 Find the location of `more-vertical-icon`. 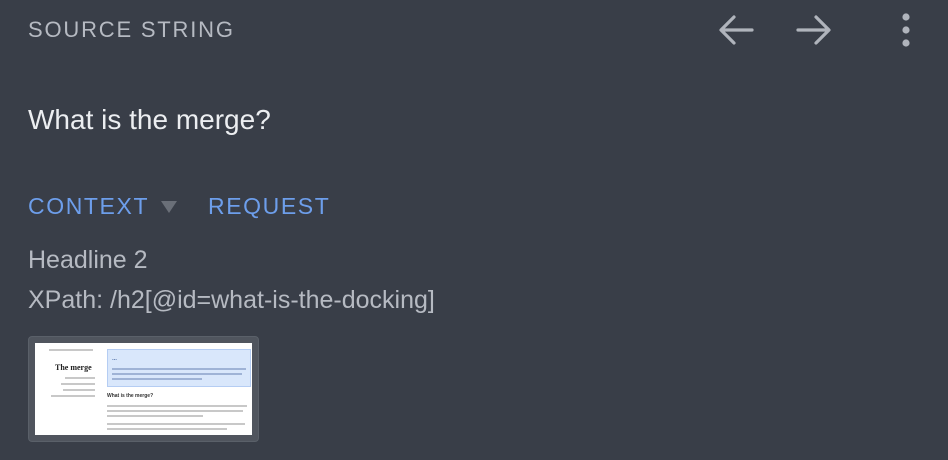

more-vertical-icon is located at coordinates (906, 30).